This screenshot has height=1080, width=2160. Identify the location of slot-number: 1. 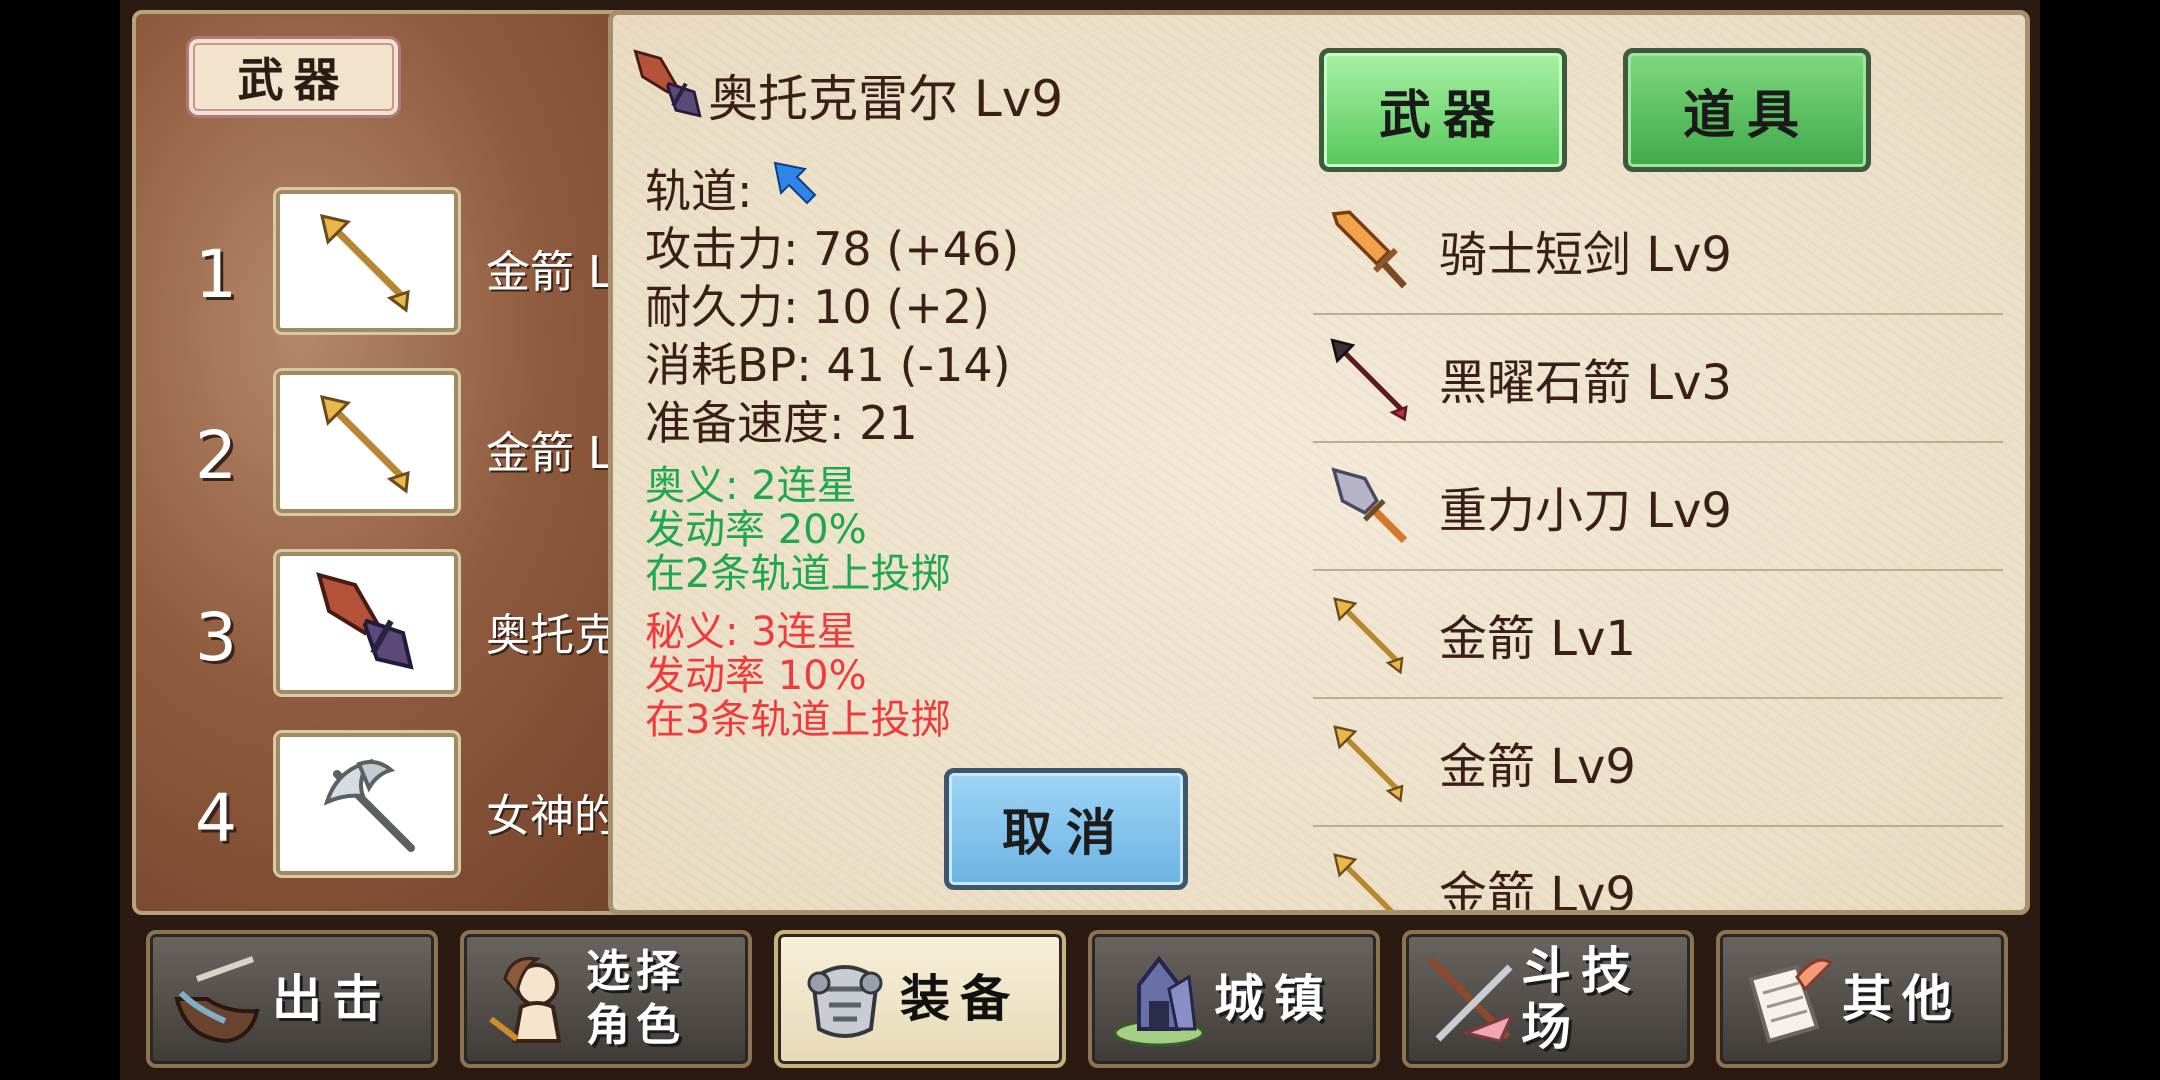
(216, 274).